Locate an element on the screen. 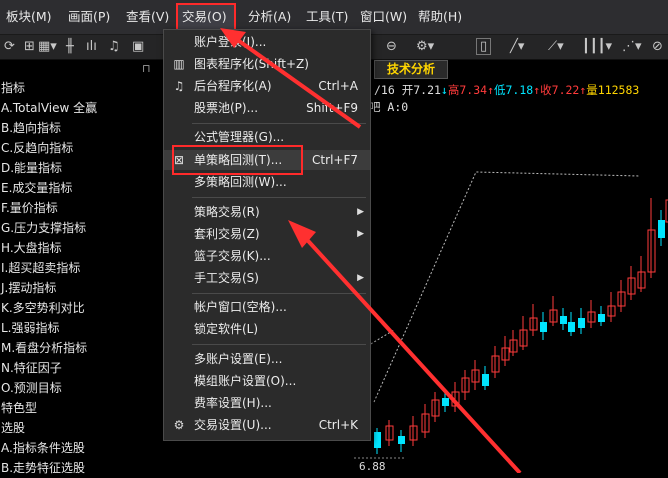 This screenshot has width=668, height=478. menu-chart-programming: ▥ 图表程序化(Shift+Z) is located at coordinates (267, 64).